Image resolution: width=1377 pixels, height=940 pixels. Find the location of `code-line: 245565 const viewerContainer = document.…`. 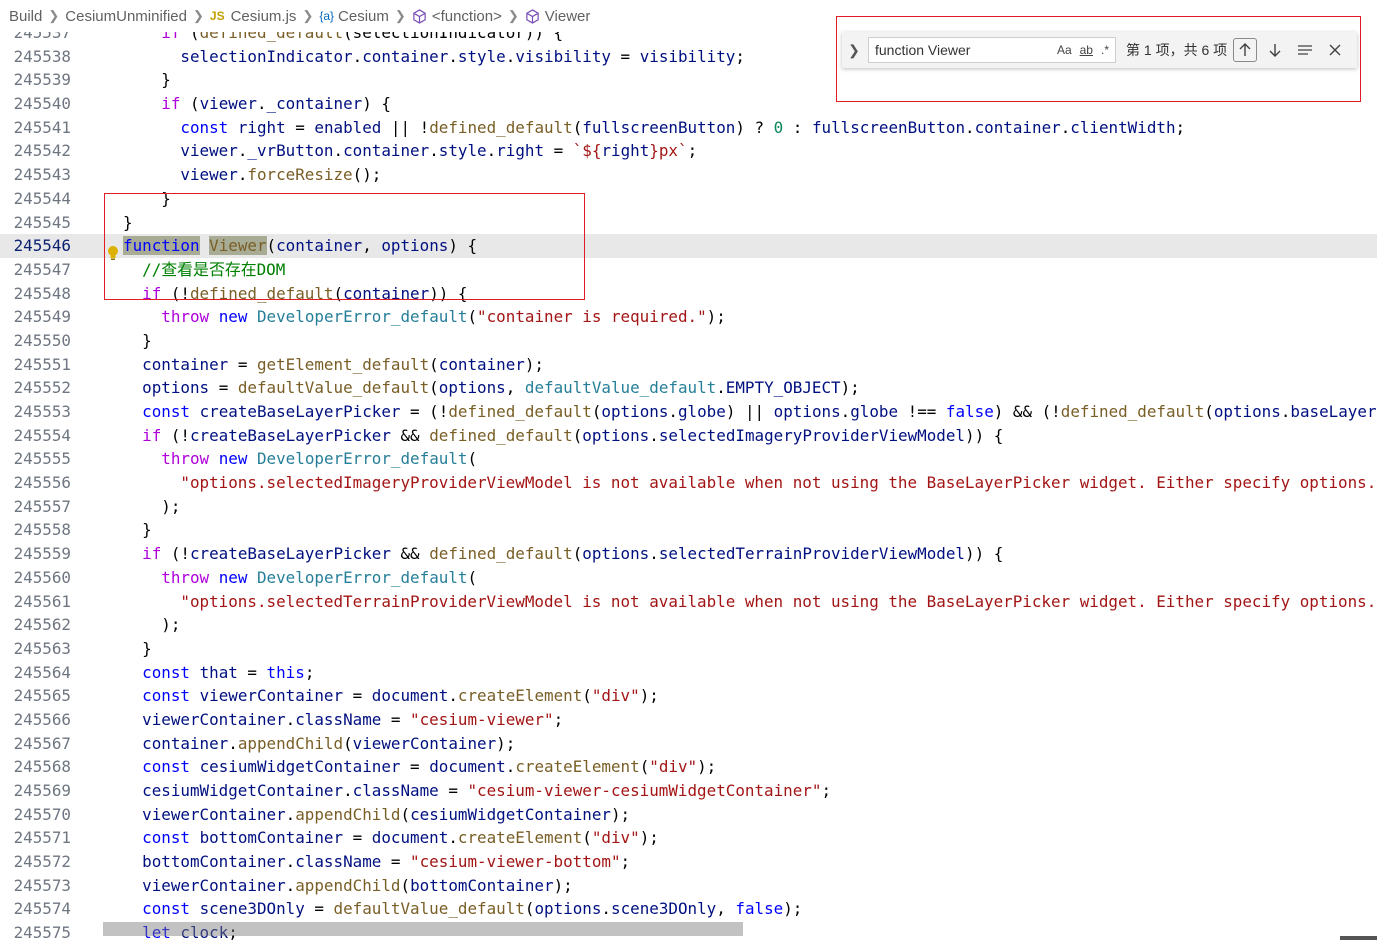

code-line: 245565 const viewerContainer = document.… is located at coordinates (688, 696).